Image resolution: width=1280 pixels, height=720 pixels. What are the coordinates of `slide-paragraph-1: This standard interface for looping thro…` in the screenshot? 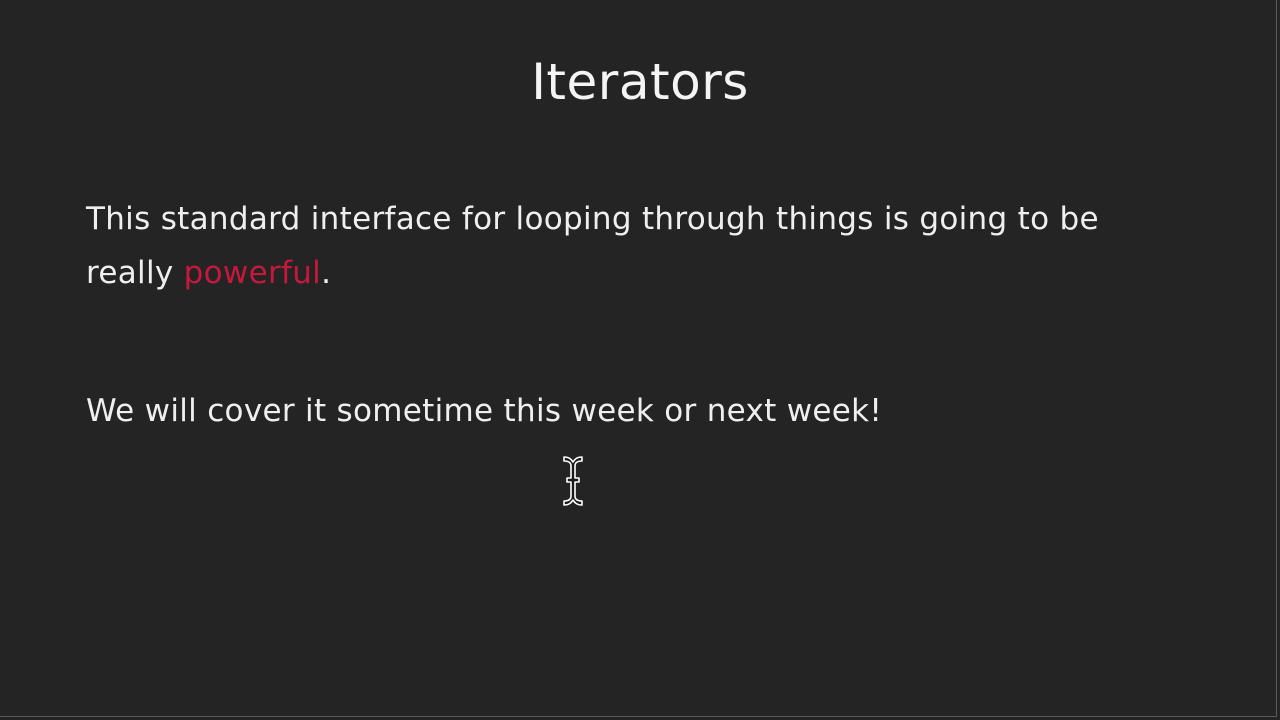 It's located at (636, 246).